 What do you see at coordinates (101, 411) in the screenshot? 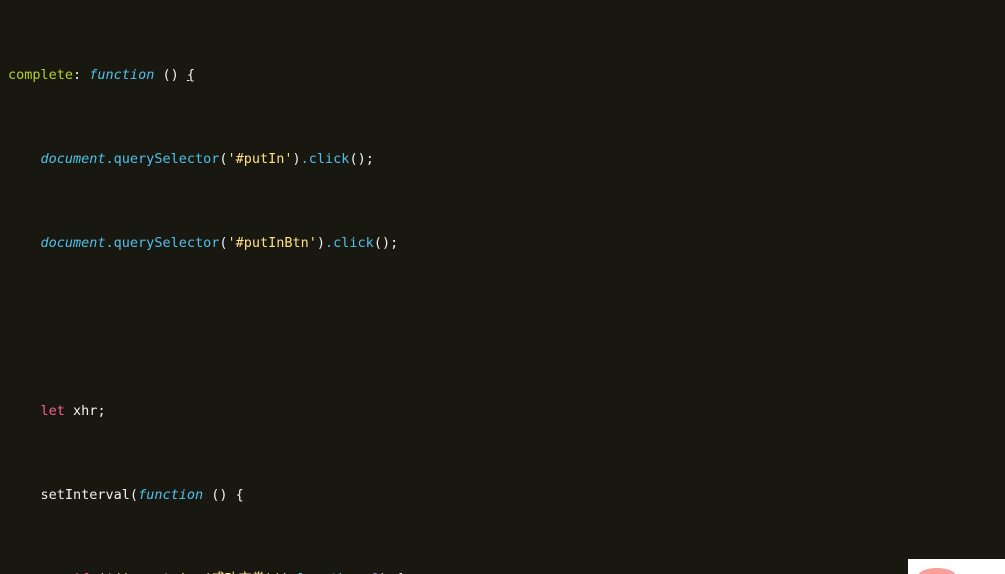
I see `token-punct: ;` at bounding box center [101, 411].